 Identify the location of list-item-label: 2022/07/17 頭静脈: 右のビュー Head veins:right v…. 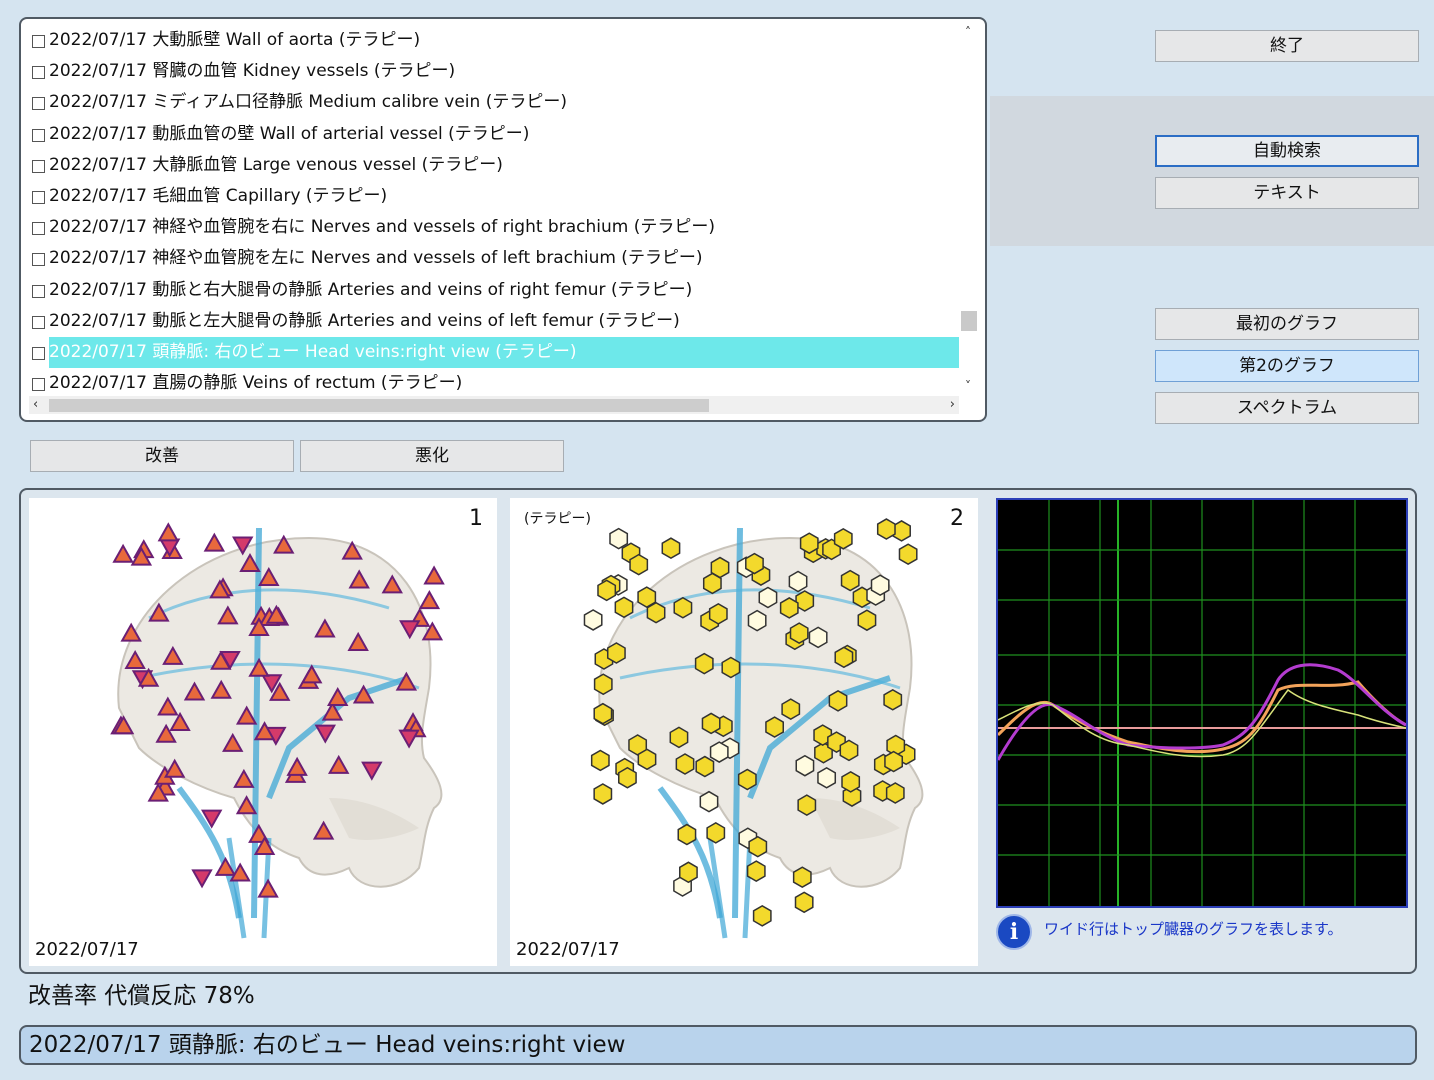
(504, 352).